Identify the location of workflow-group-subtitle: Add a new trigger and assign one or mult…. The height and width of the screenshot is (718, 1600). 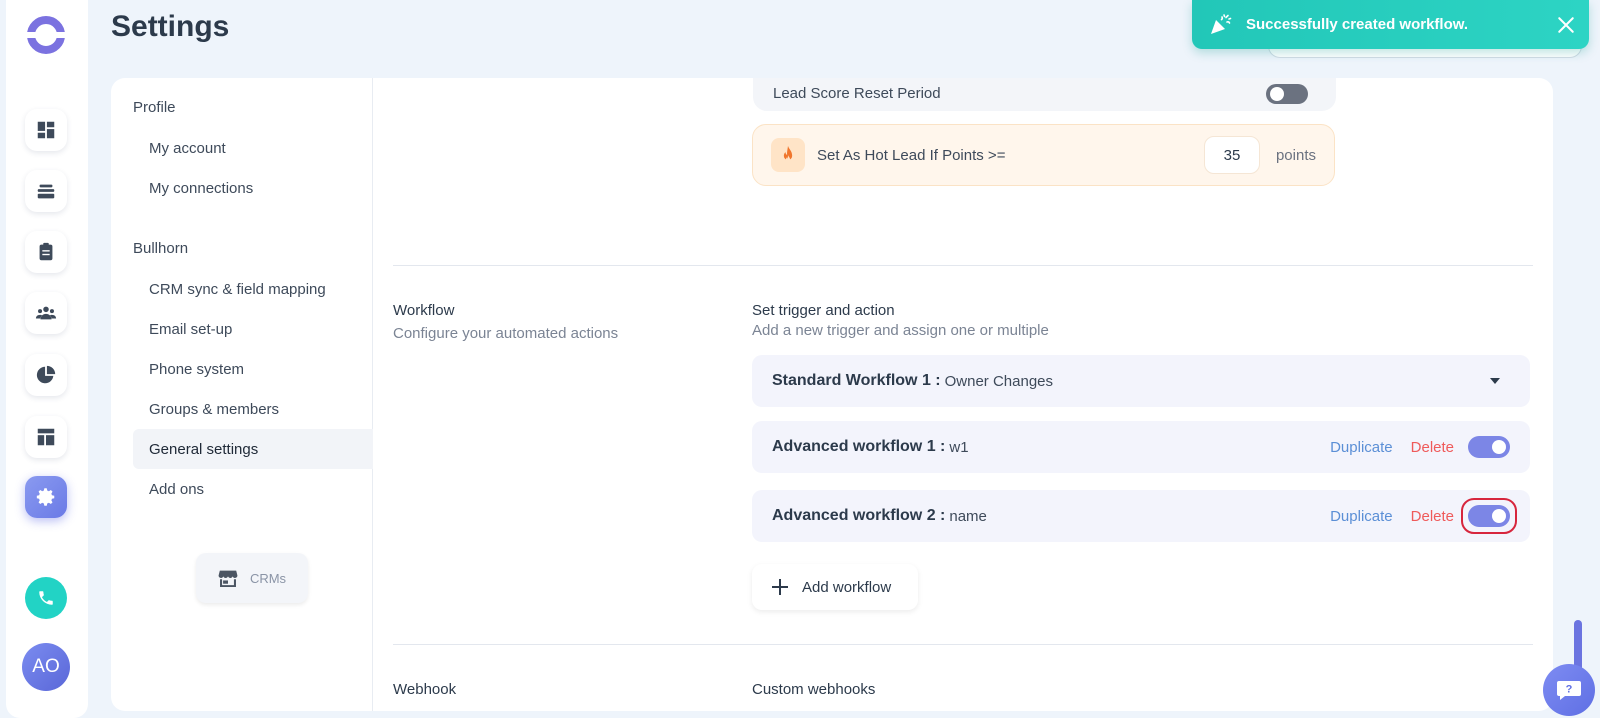
(900, 330).